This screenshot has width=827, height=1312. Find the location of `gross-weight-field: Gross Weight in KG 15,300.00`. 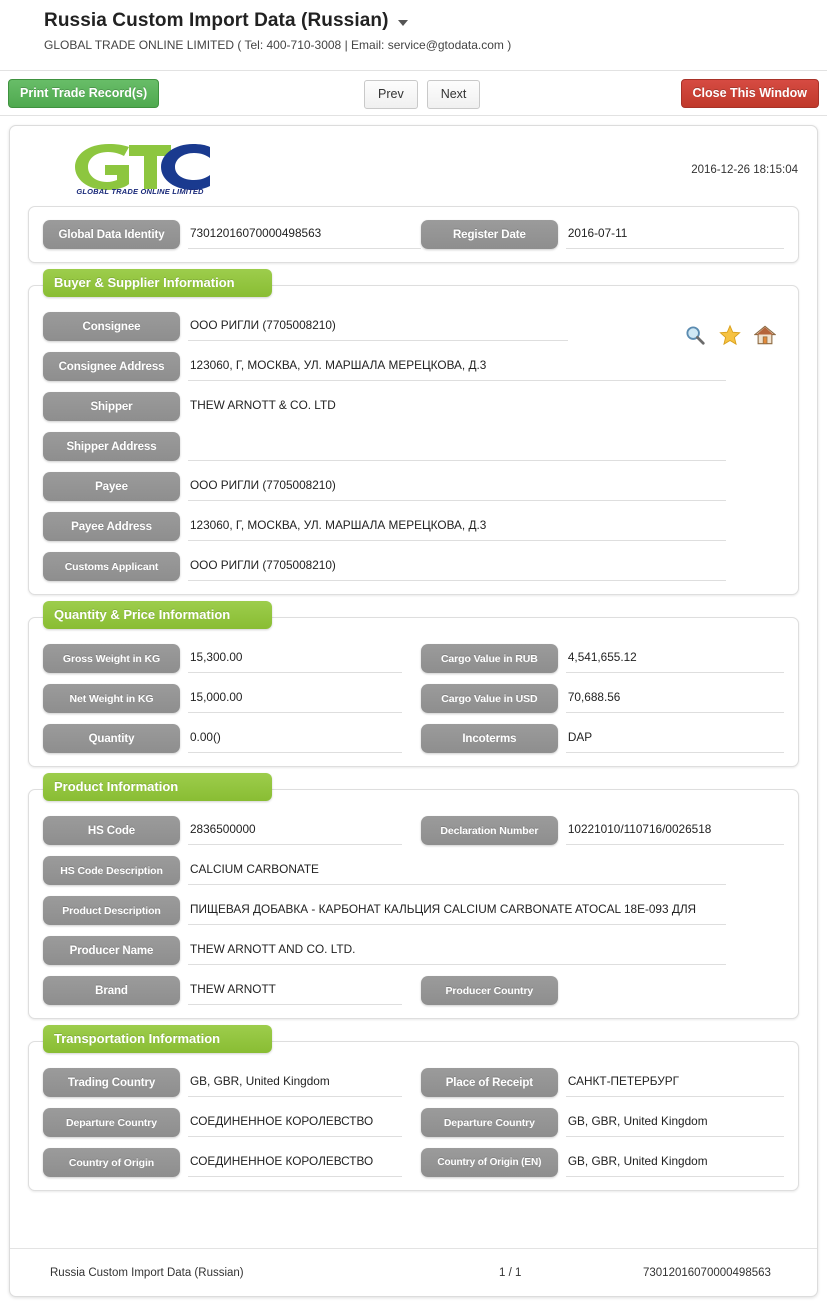

gross-weight-field: Gross Weight in KG 15,300.00 is located at coordinates (232, 658).